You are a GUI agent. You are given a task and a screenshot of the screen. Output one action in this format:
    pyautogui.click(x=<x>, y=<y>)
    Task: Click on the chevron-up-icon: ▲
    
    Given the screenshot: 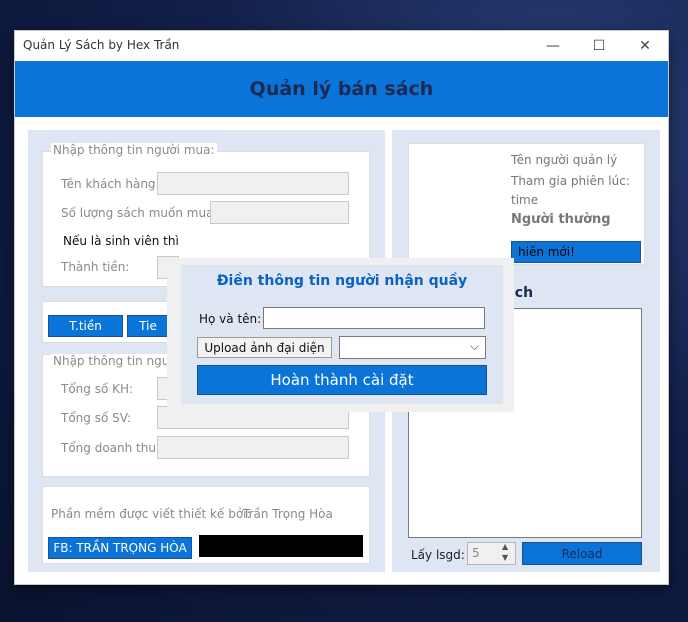 What is the action you would take?
    pyautogui.click(x=505, y=546)
    